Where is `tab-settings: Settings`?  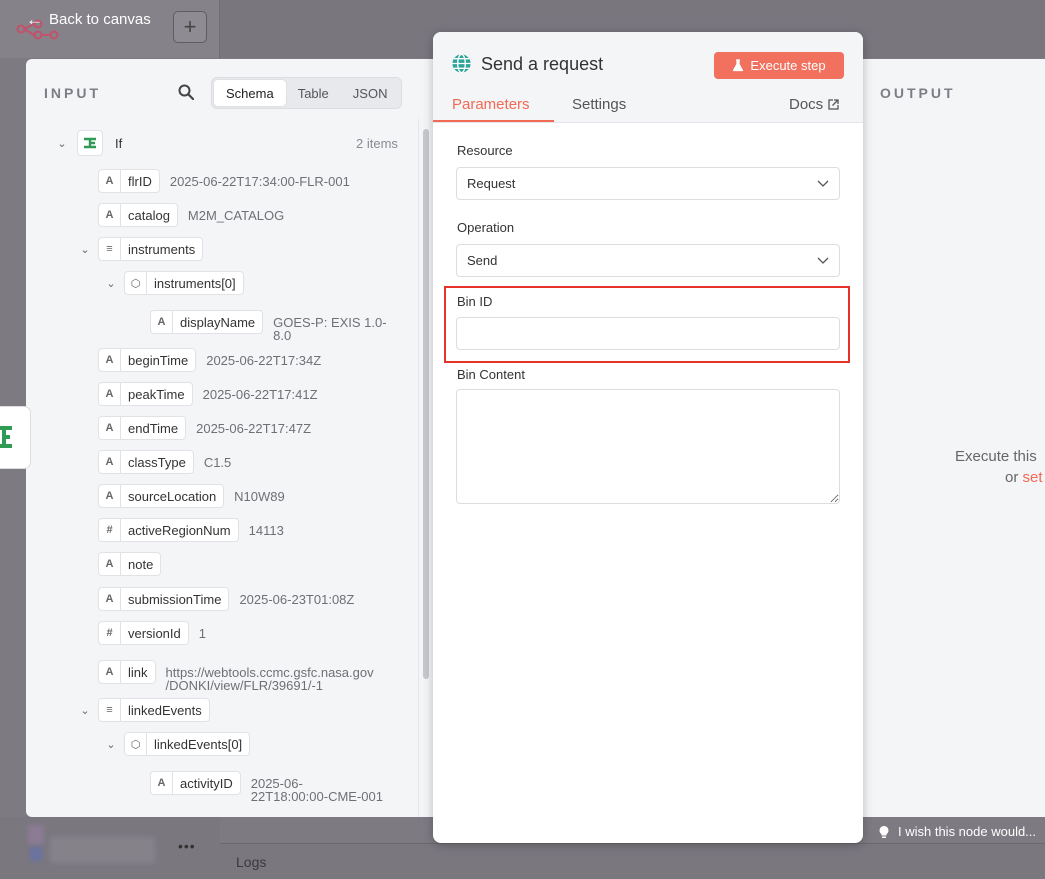
tab-settings: Settings is located at coordinates (599, 104).